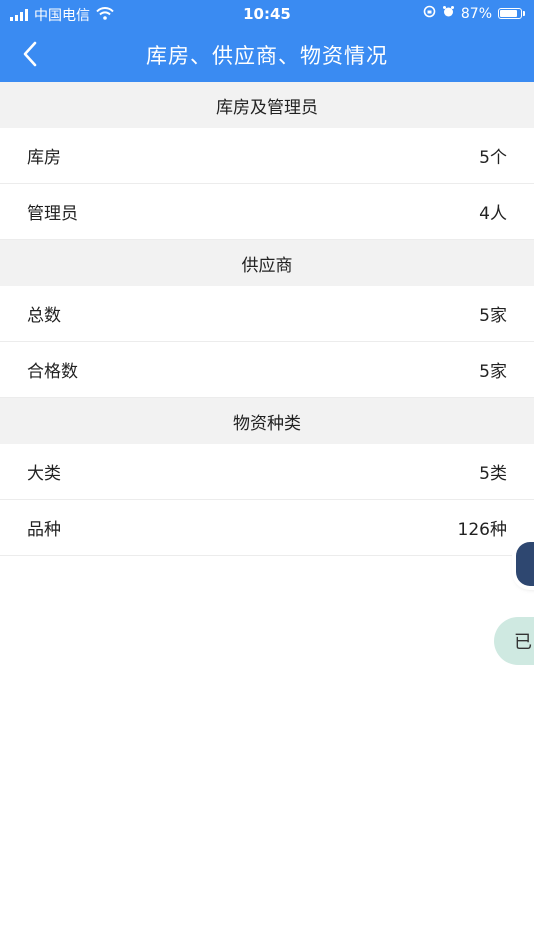 The height and width of the screenshot is (950, 534). I want to click on floating-status-pill: 已, so click(514, 641).